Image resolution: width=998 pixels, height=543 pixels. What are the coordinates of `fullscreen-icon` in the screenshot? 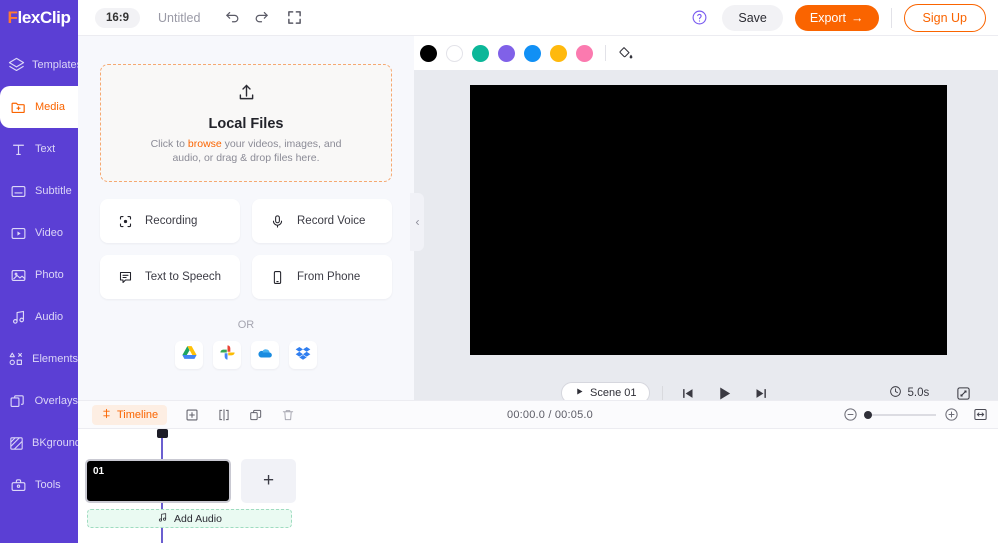 It's located at (294, 17).